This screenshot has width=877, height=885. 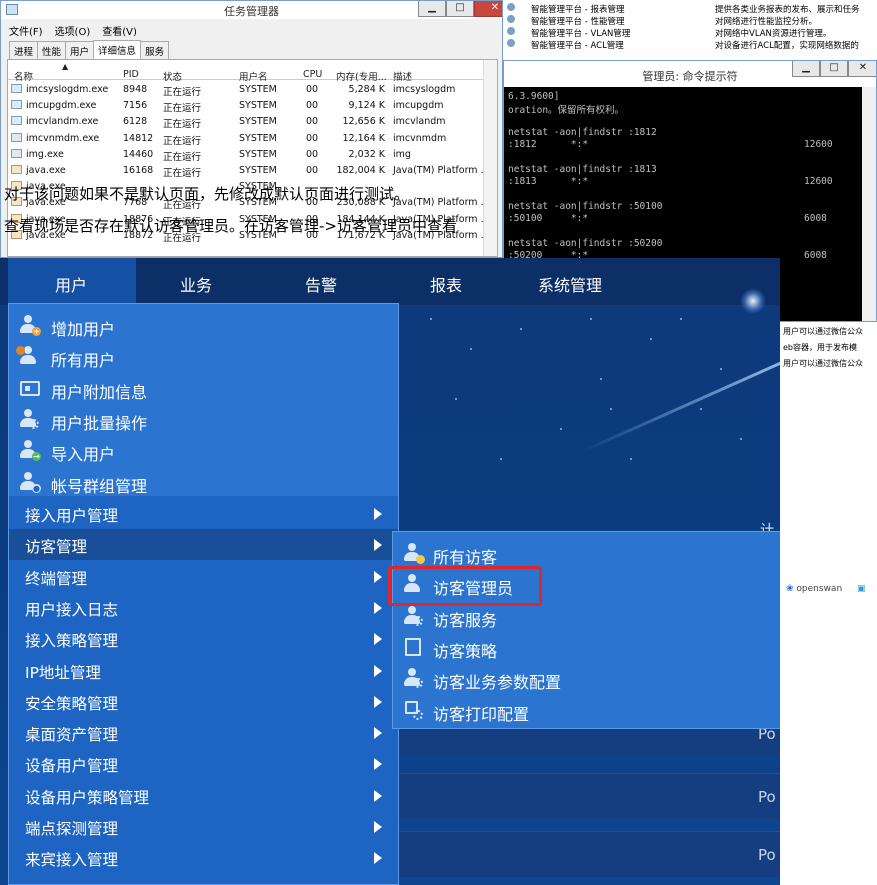 What do you see at coordinates (862, 69) in the screenshot?
I see `cmd-close-button: ✕` at bounding box center [862, 69].